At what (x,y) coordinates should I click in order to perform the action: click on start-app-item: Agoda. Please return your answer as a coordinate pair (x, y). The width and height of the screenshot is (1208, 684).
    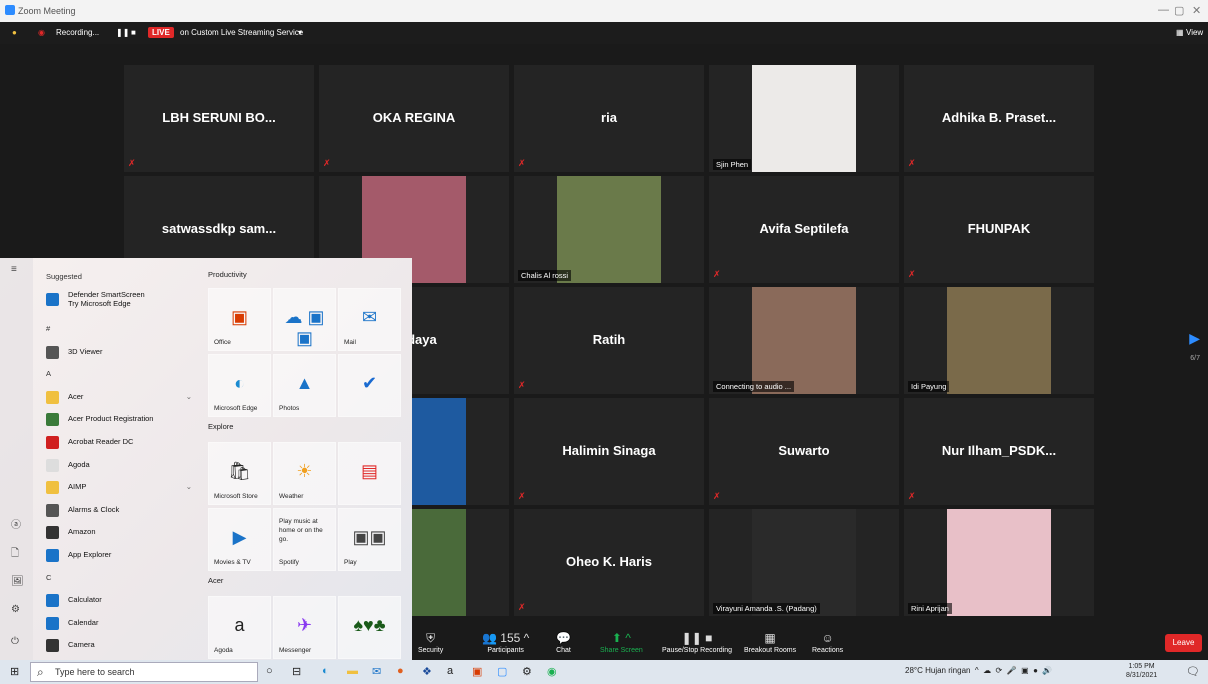
    Looking at the image, I should click on (119, 465).